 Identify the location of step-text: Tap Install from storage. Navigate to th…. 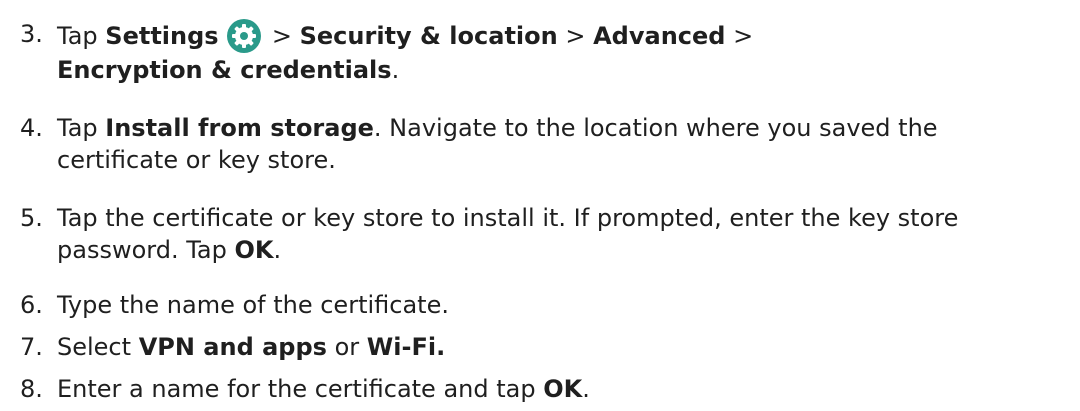
(562, 144).